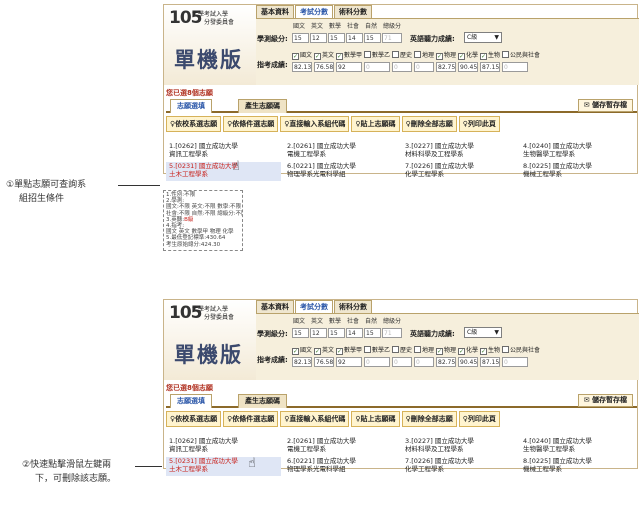  Describe the element at coordinates (299, 321) in the screenshot. I see `subj-header: 國文` at that location.